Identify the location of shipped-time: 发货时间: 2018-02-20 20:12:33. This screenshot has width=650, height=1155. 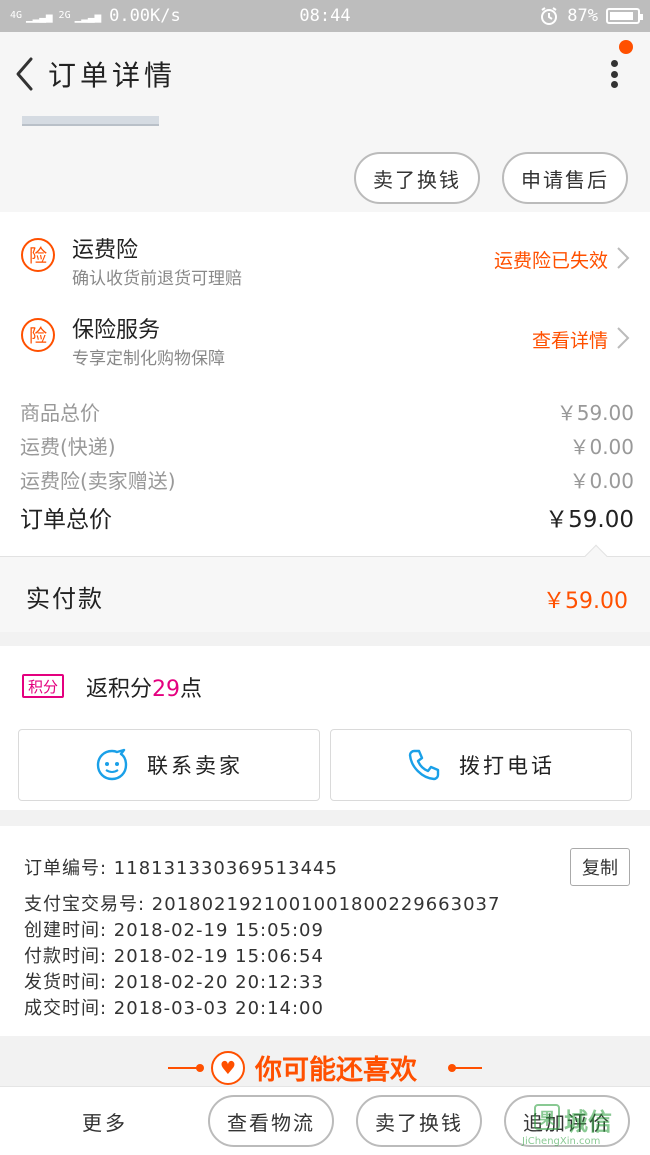
(174, 982).